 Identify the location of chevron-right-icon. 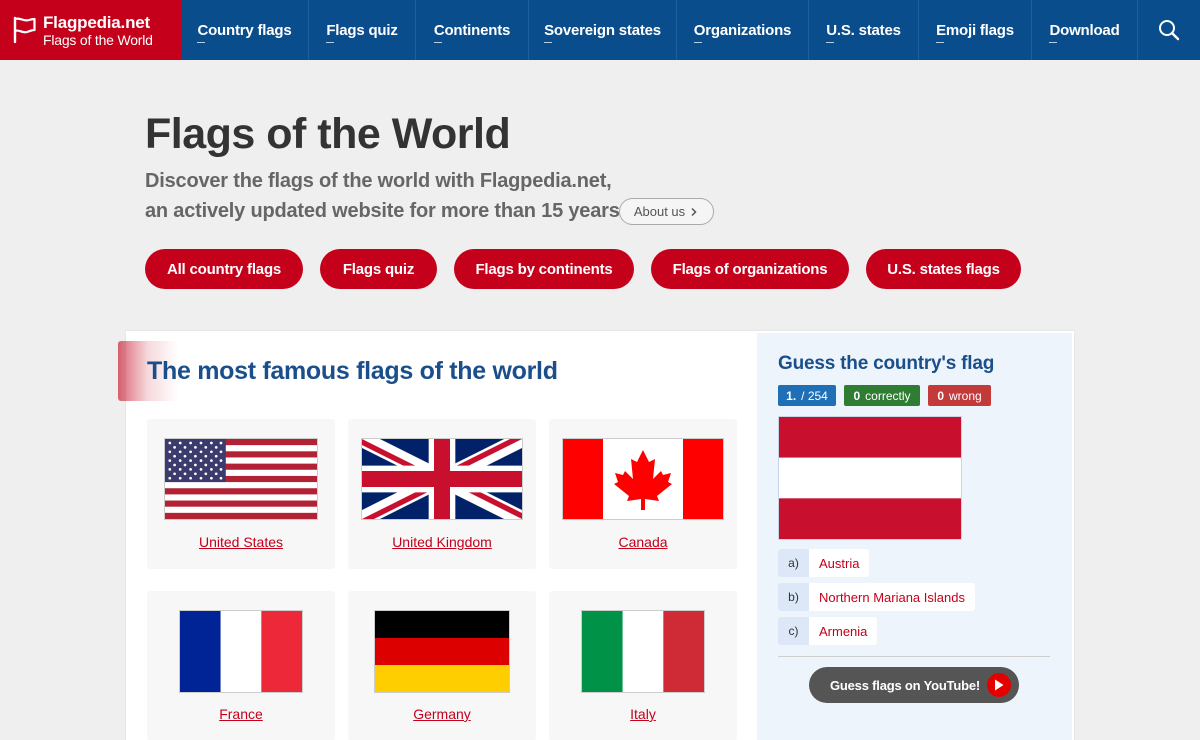
(694, 211).